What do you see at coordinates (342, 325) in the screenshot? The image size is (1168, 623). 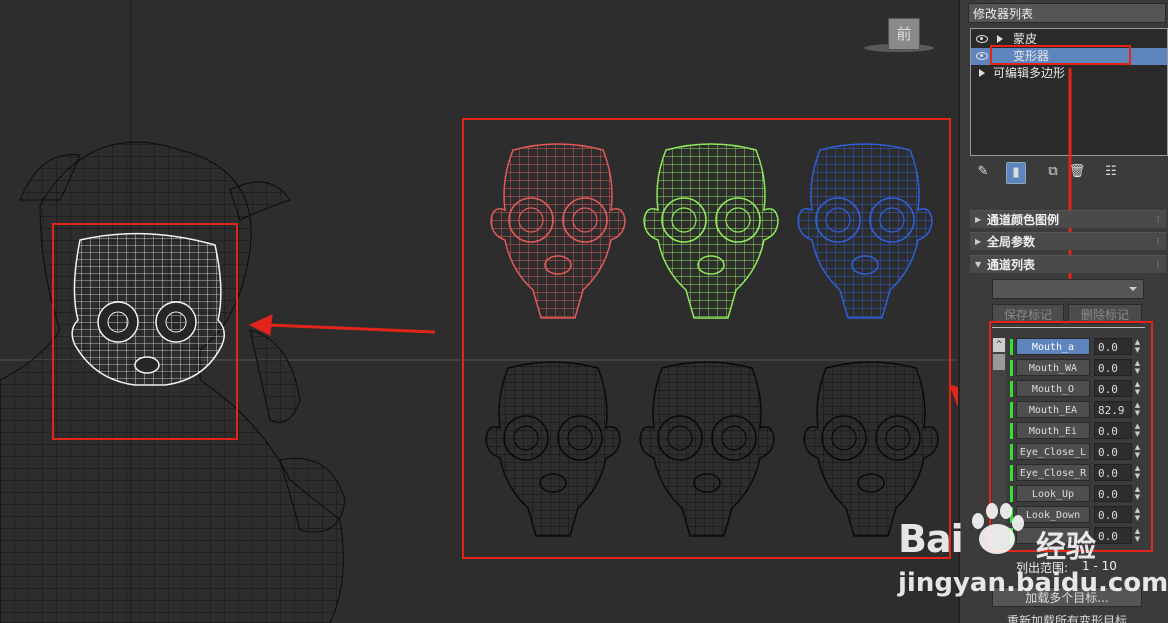 I see `annotation-arrow-left` at bounding box center [342, 325].